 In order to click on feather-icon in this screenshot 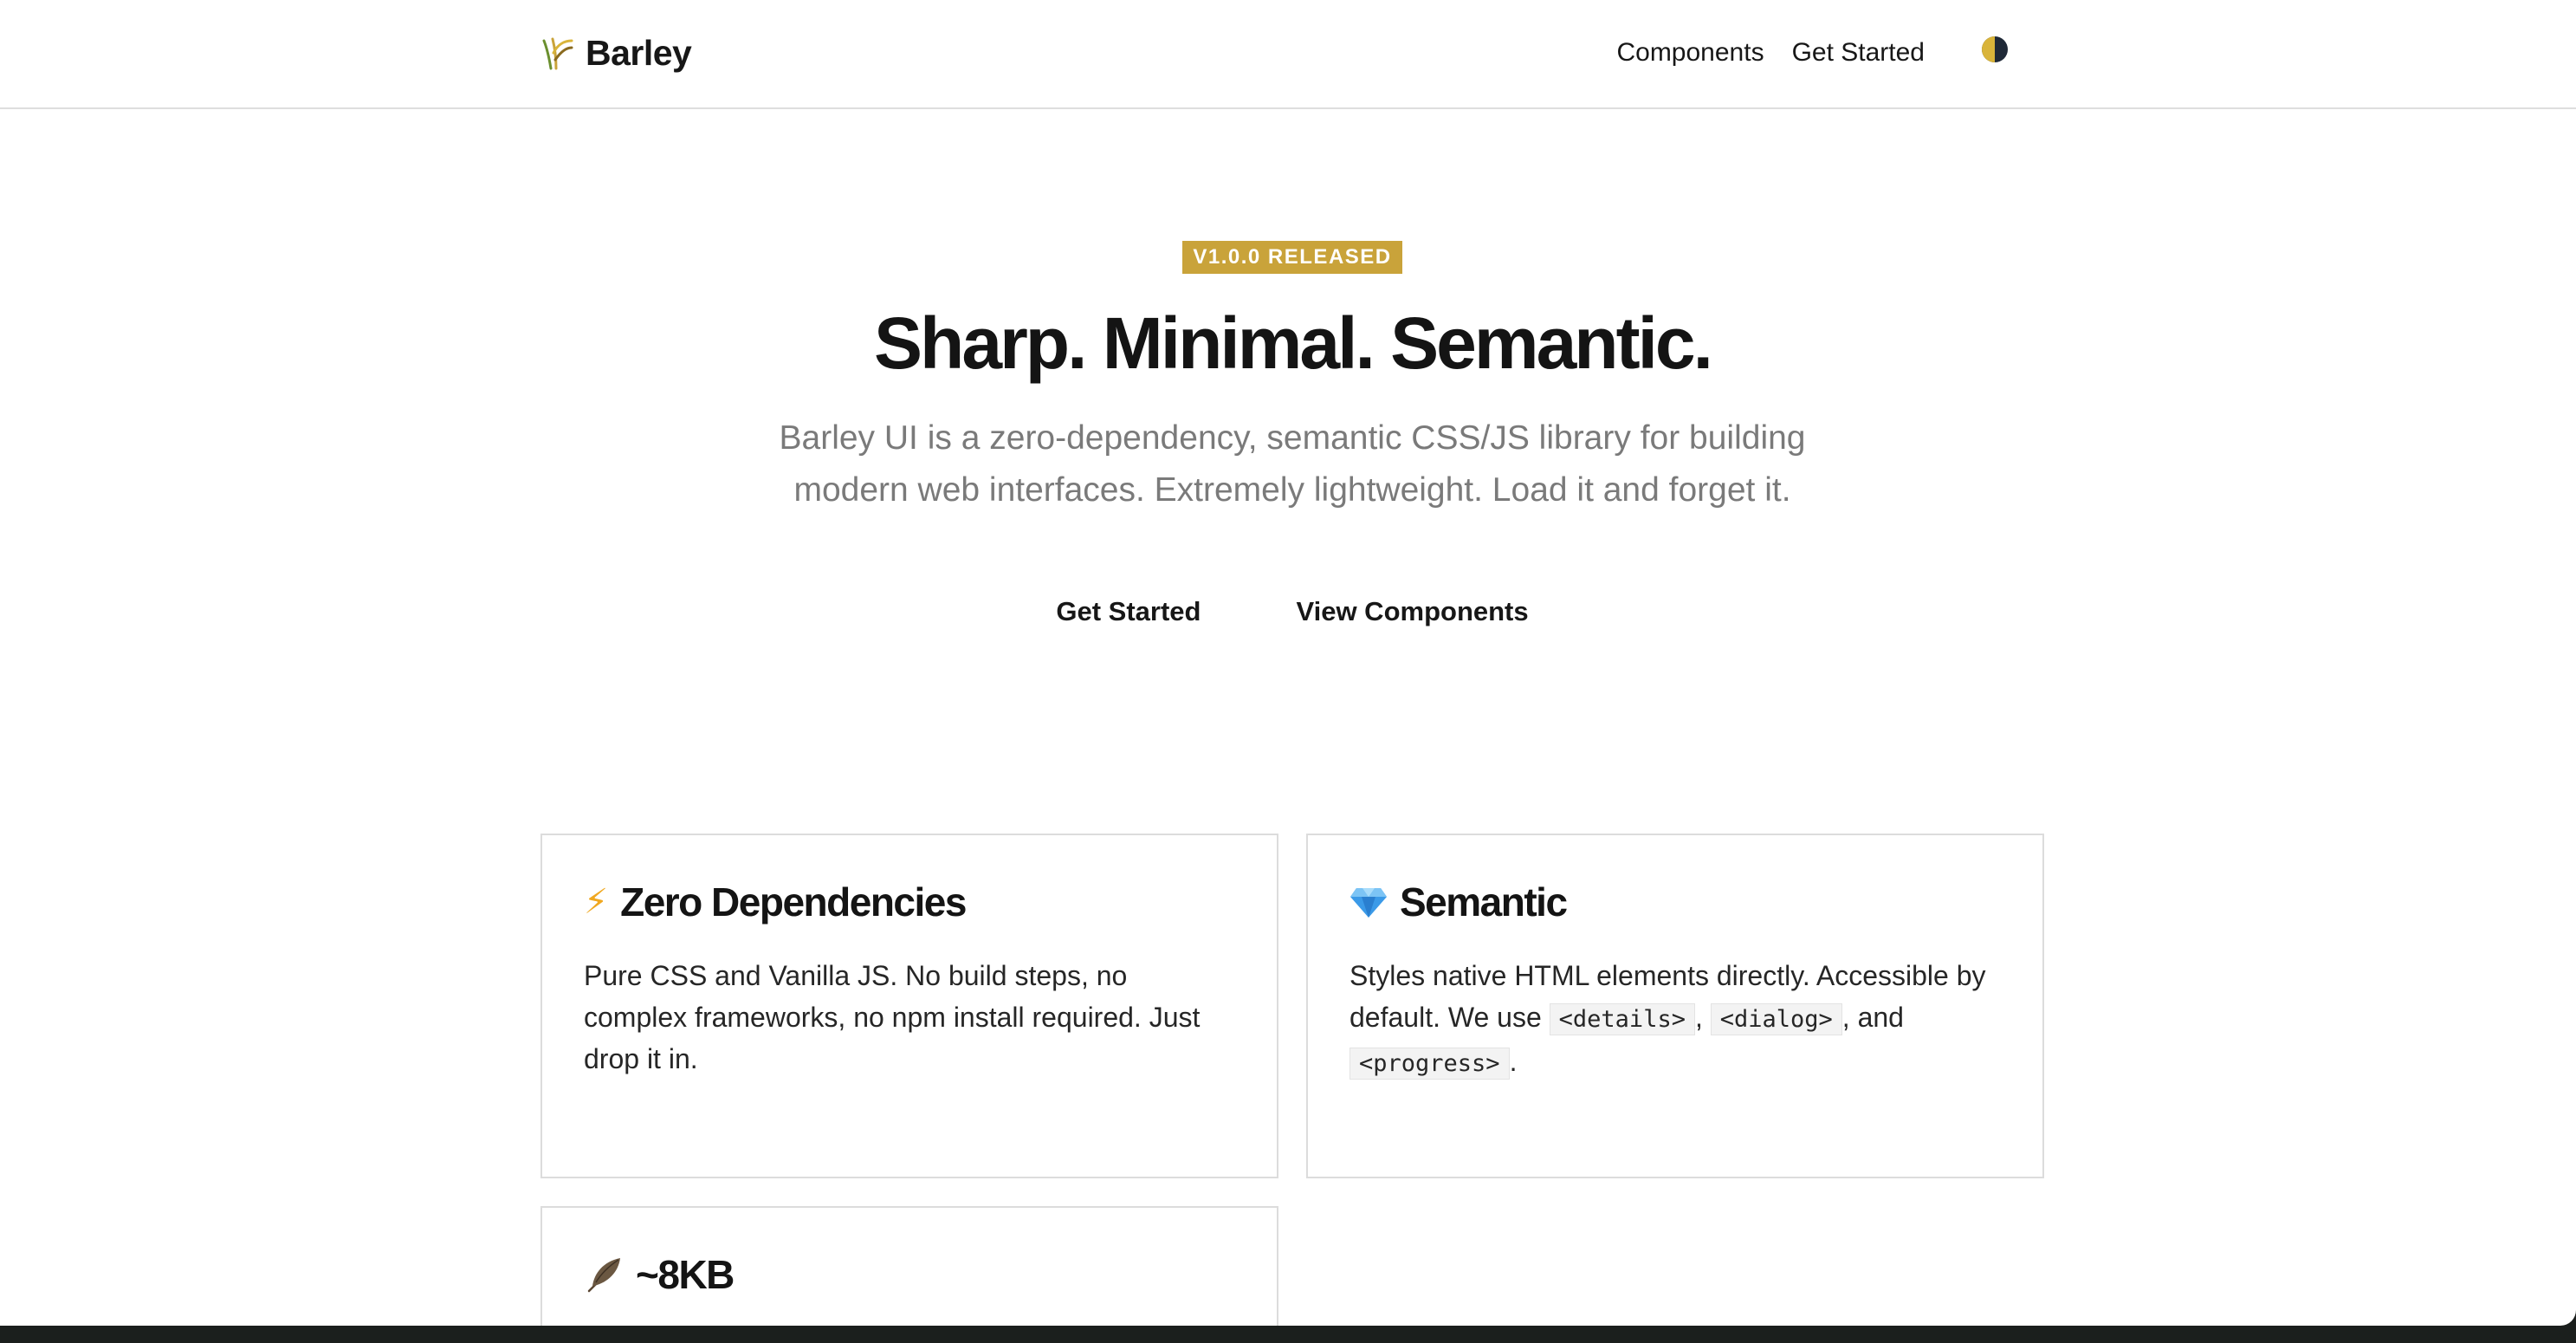, I will do `click(603, 1275)`.